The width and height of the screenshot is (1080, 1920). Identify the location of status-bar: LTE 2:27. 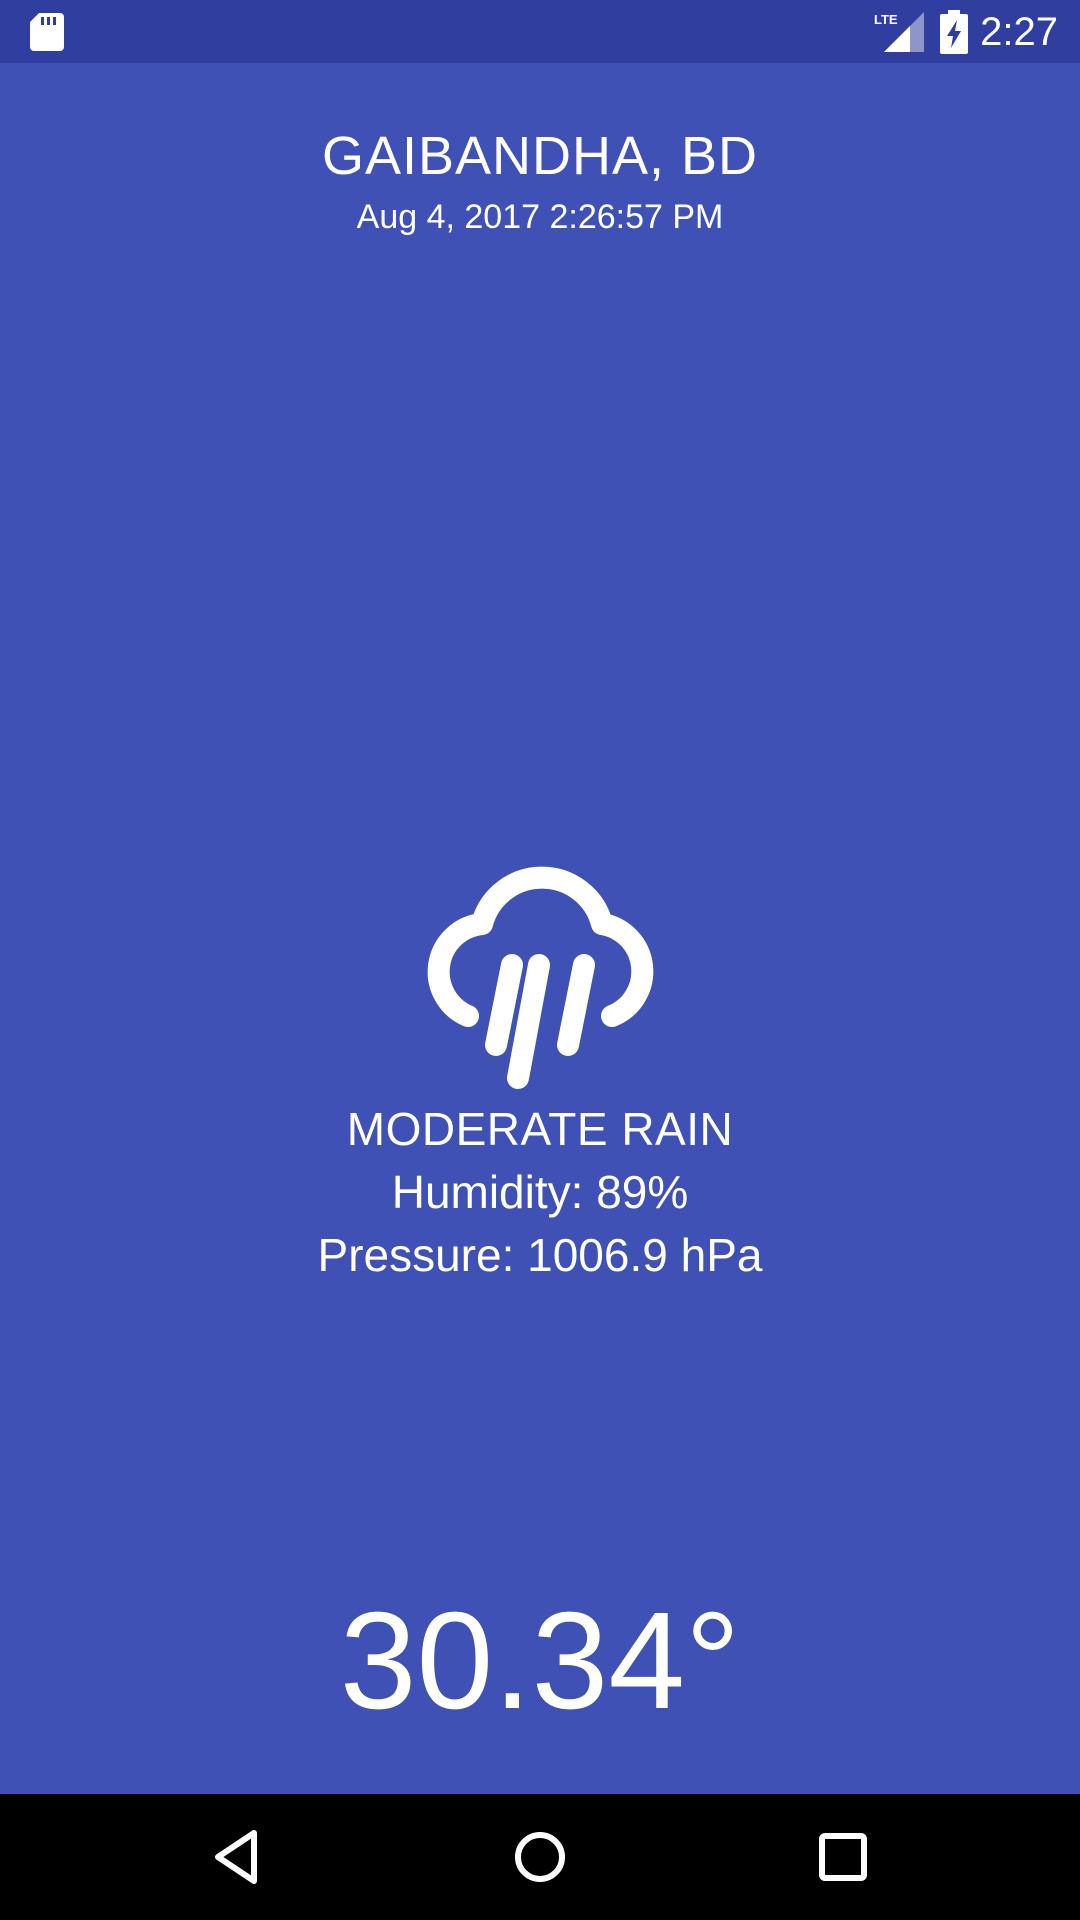
(540, 31).